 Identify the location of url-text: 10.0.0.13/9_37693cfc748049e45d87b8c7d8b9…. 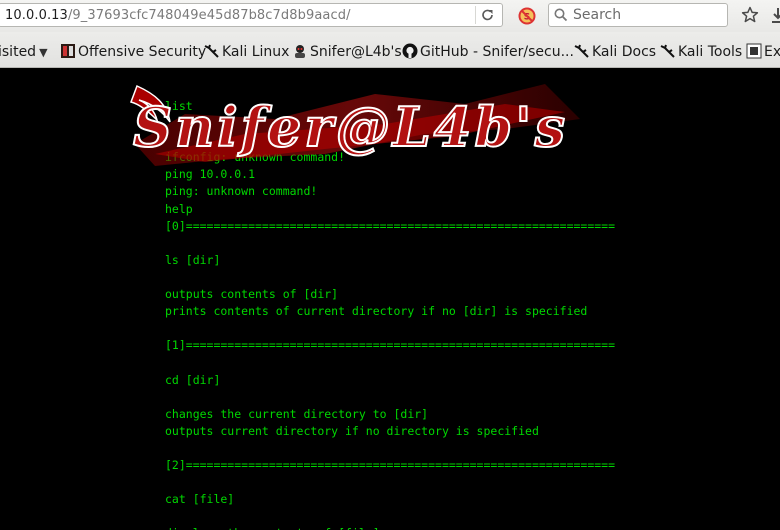
(178, 15).